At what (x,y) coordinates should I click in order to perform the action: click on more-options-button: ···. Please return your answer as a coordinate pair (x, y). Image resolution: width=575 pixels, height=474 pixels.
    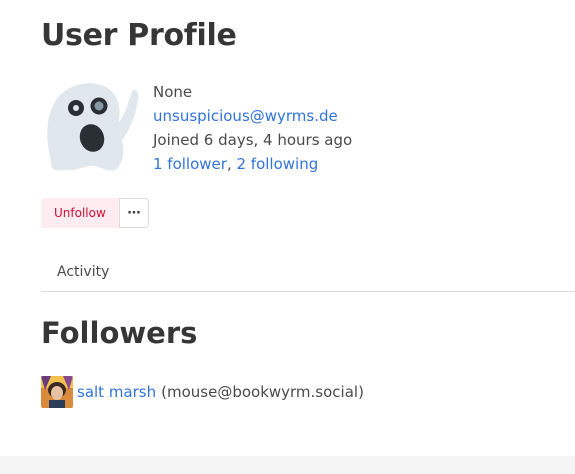
    Looking at the image, I should click on (133, 213).